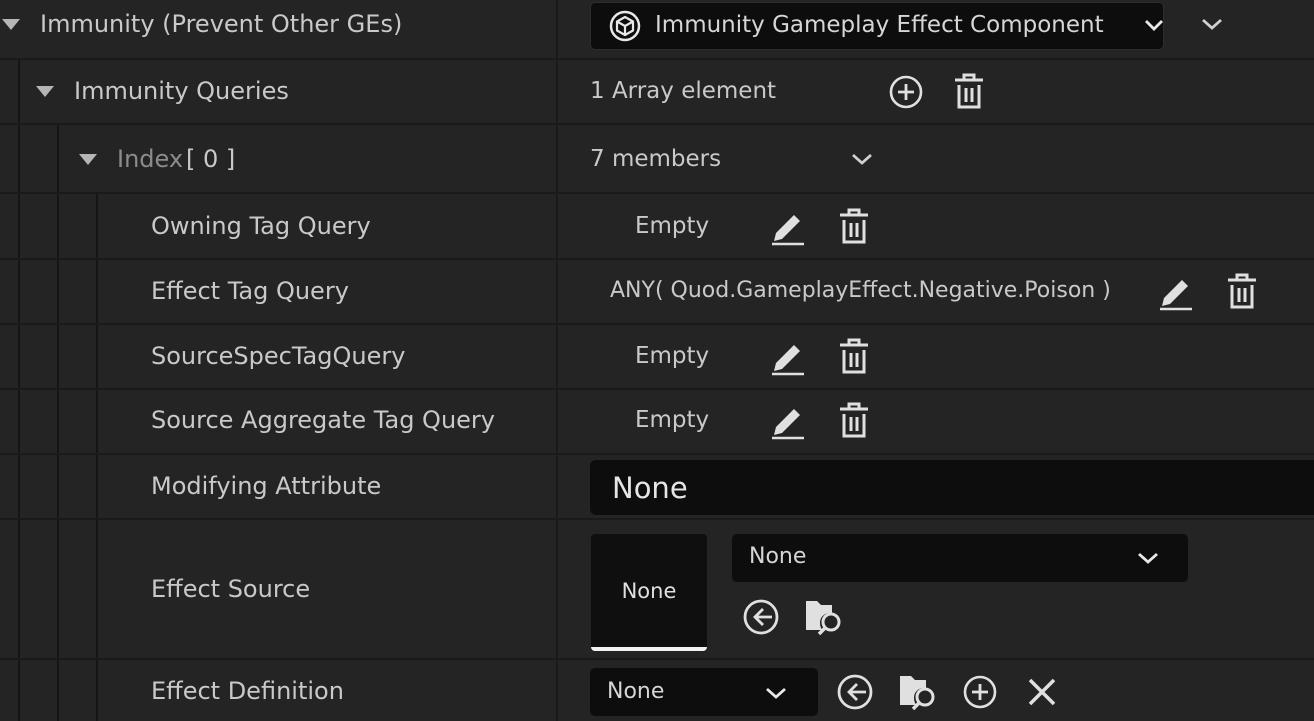 Image resolution: width=1314 pixels, height=721 pixels. I want to click on row-left: Immunity Queries, so click(278, 91).